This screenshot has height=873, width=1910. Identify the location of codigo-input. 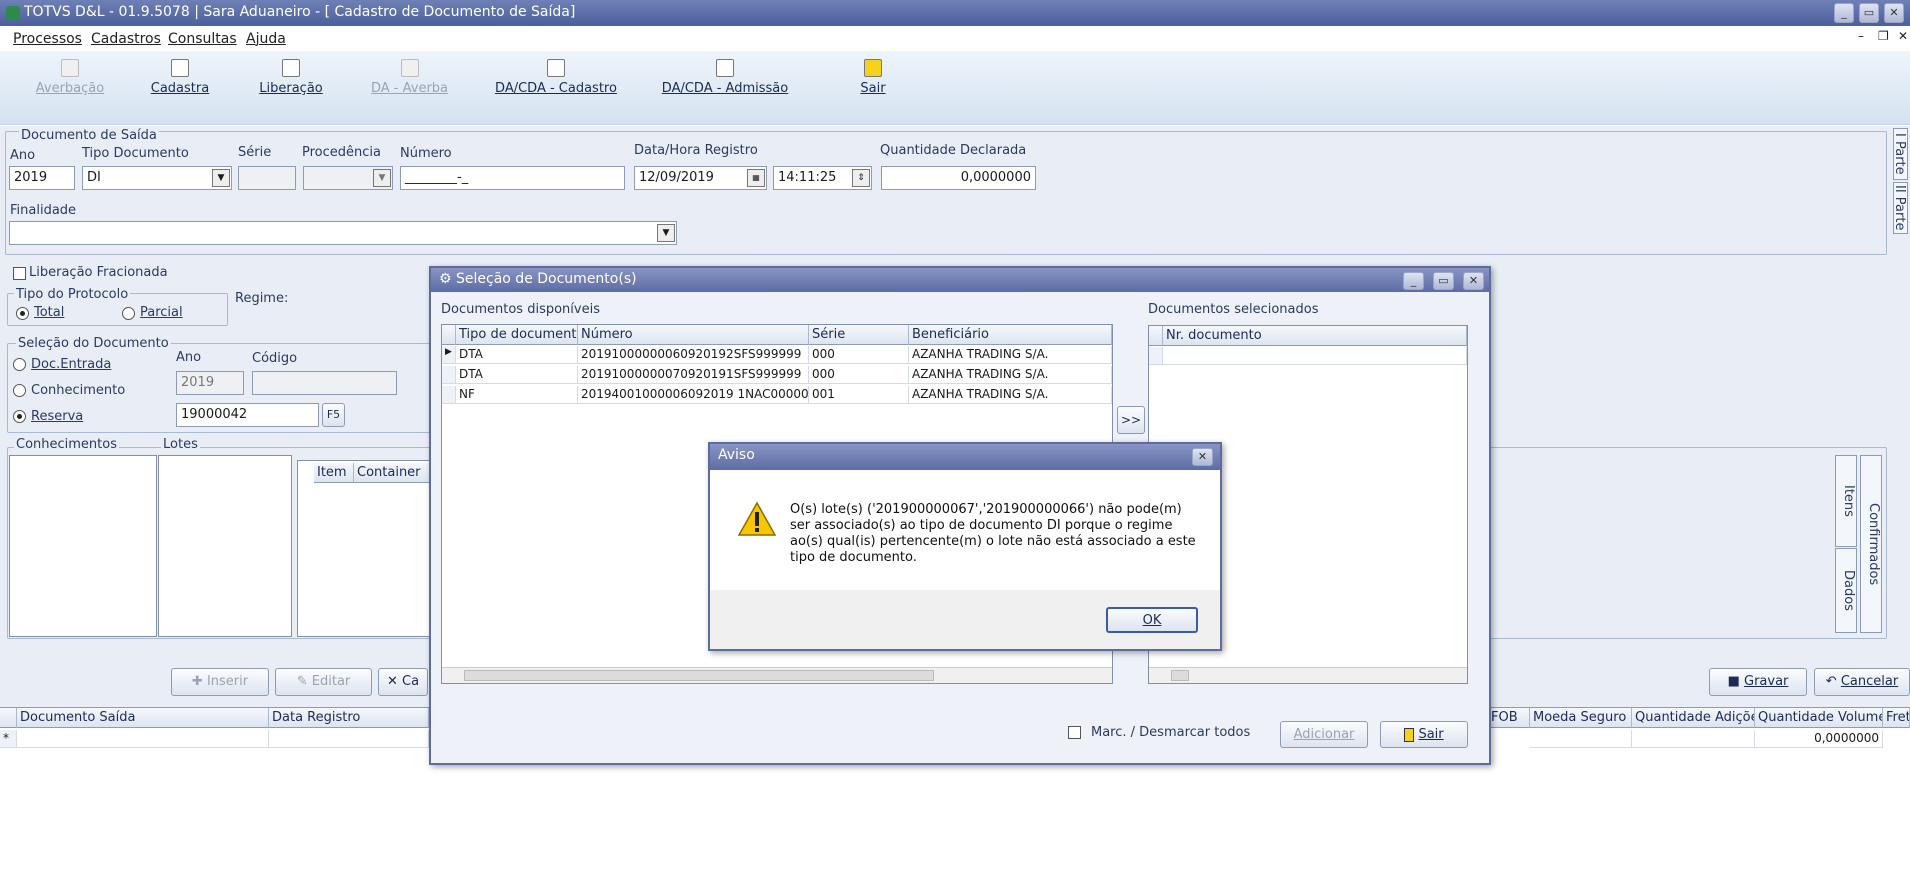
(324, 383).